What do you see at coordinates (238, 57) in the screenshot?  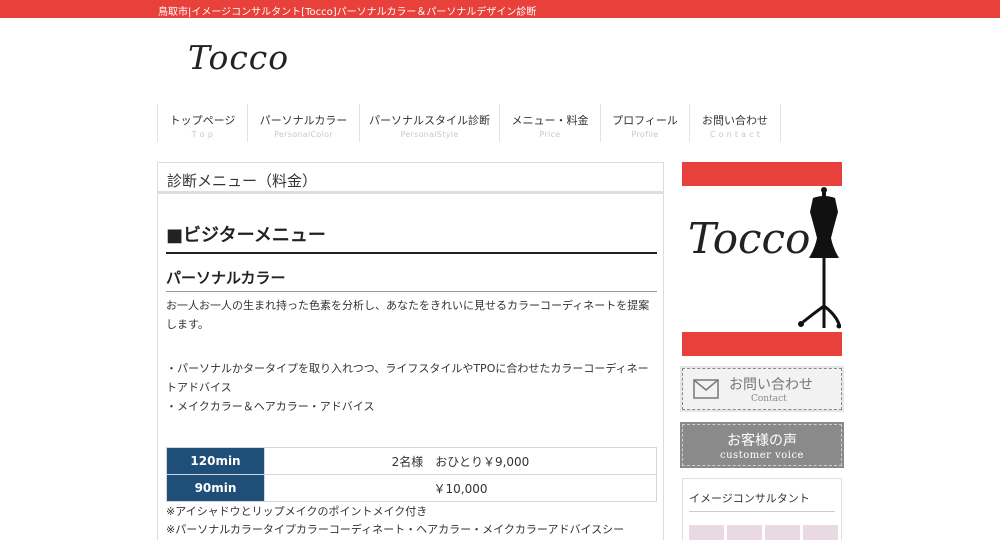 I see `site-logo: Tocco` at bounding box center [238, 57].